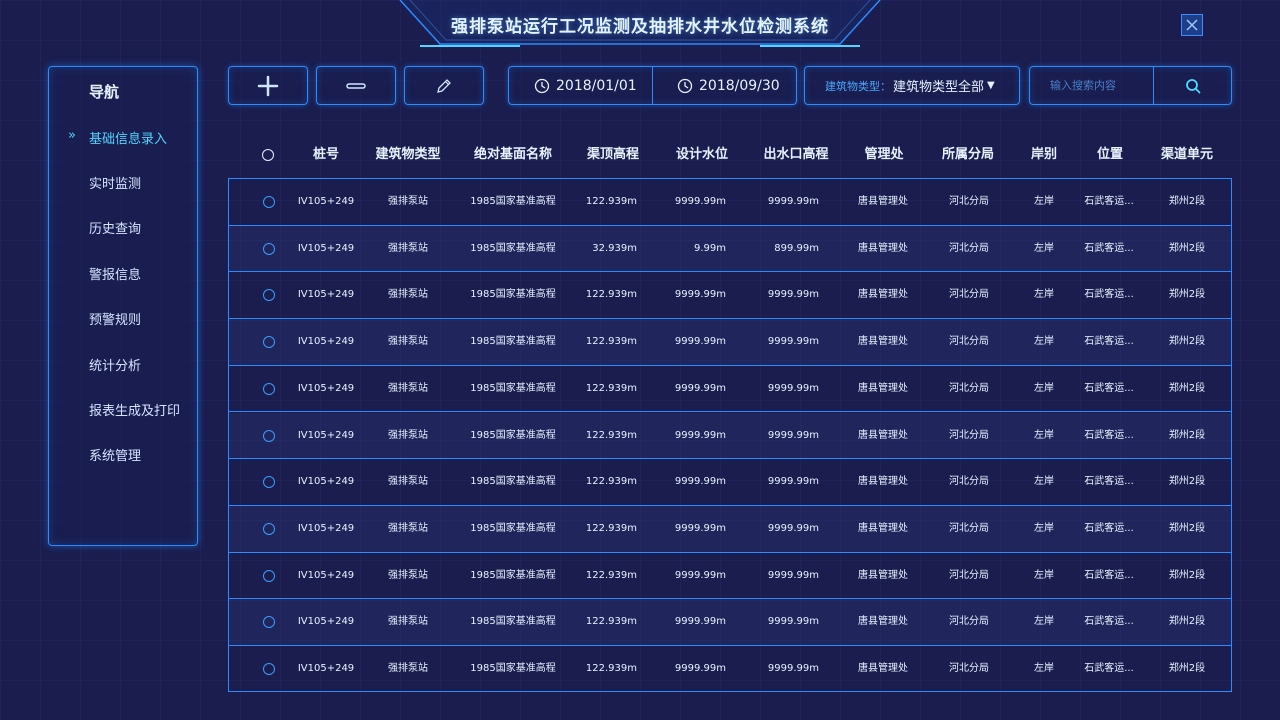 The height and width of the screenshot is (720, 1280). I want to click on search-icon, so click(1192, 85).